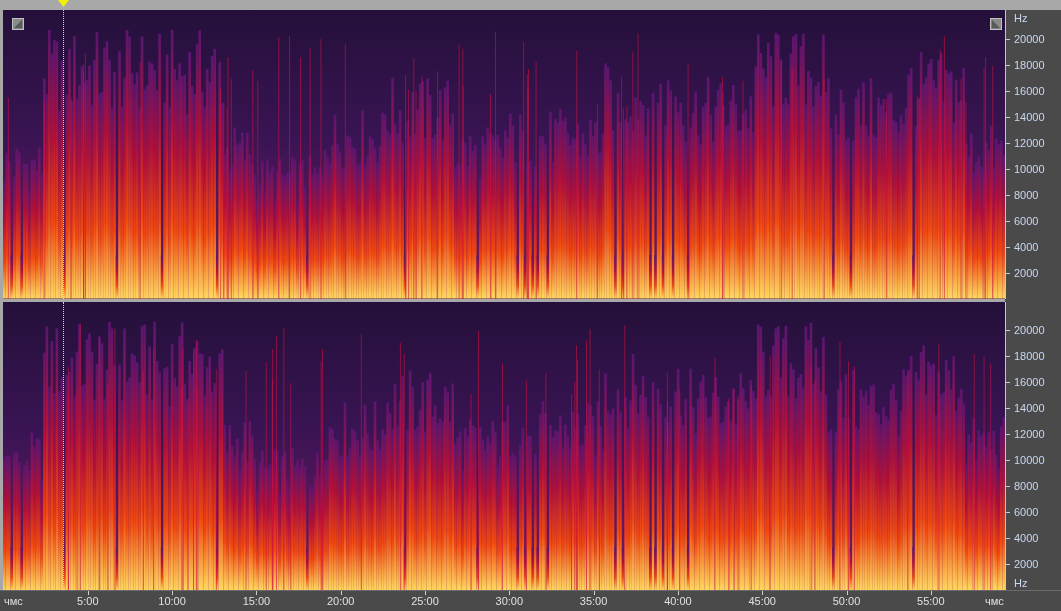 The width and height of the screenshot is (1061, 611). What do you see at coordinates (509, 601) in the screenshot?
I see `time-label: 30:00` at bounding box center [509, 601].